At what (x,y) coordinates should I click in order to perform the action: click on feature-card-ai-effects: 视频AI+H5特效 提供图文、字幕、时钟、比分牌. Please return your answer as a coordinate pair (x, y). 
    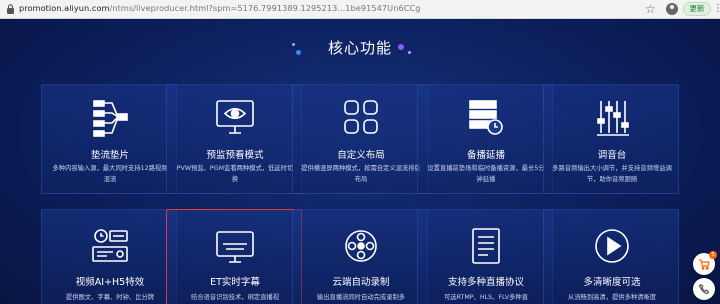
    Looking at the image, I should click on (109, 256).